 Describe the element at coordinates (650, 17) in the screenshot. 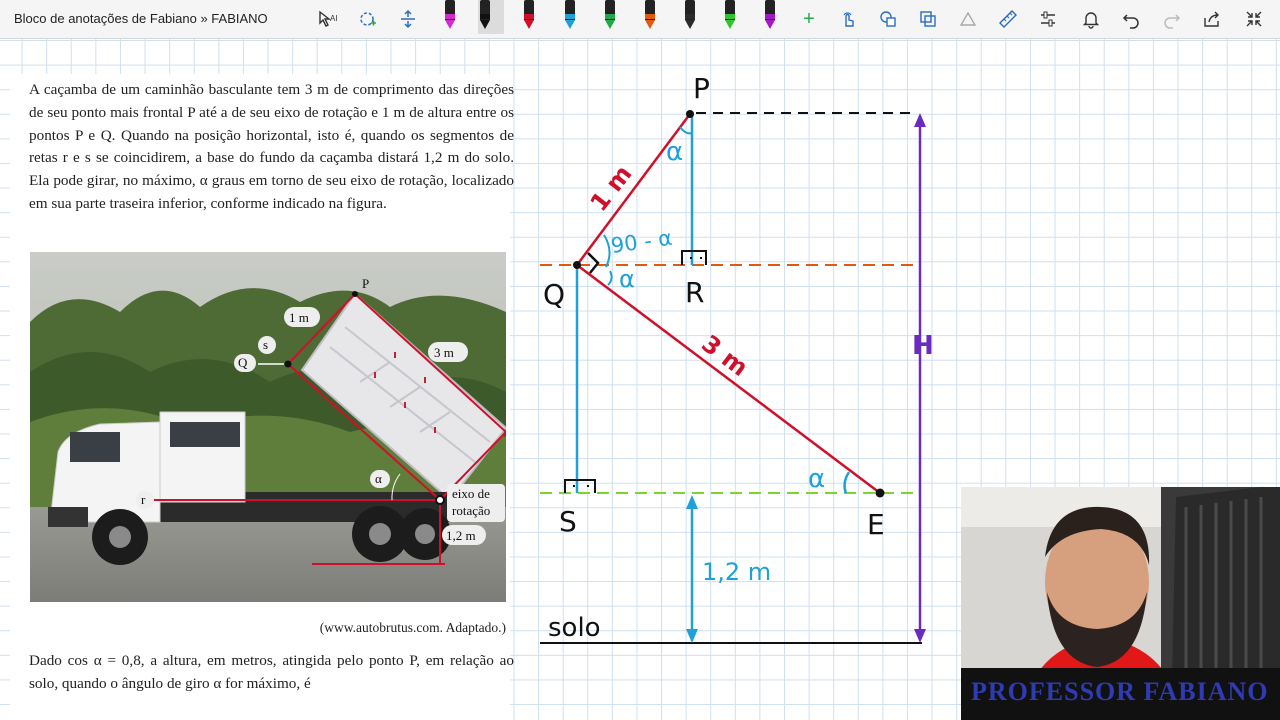

I see `pen-6-icon` at that location.